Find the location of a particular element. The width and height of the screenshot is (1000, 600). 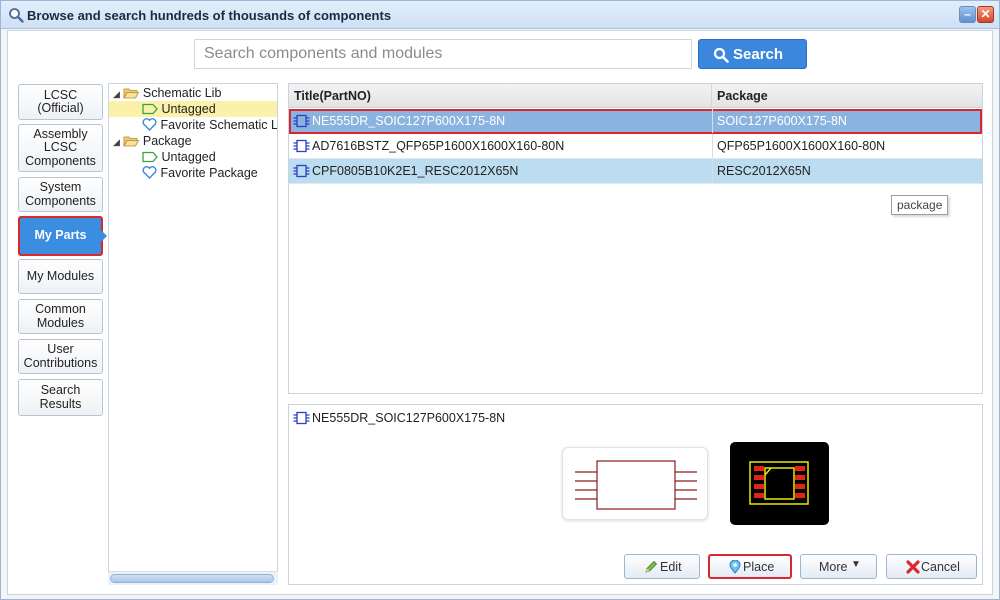

preview-title: NE555DR_SOIC127P600X175-8N is located at coordinates (399, 418).